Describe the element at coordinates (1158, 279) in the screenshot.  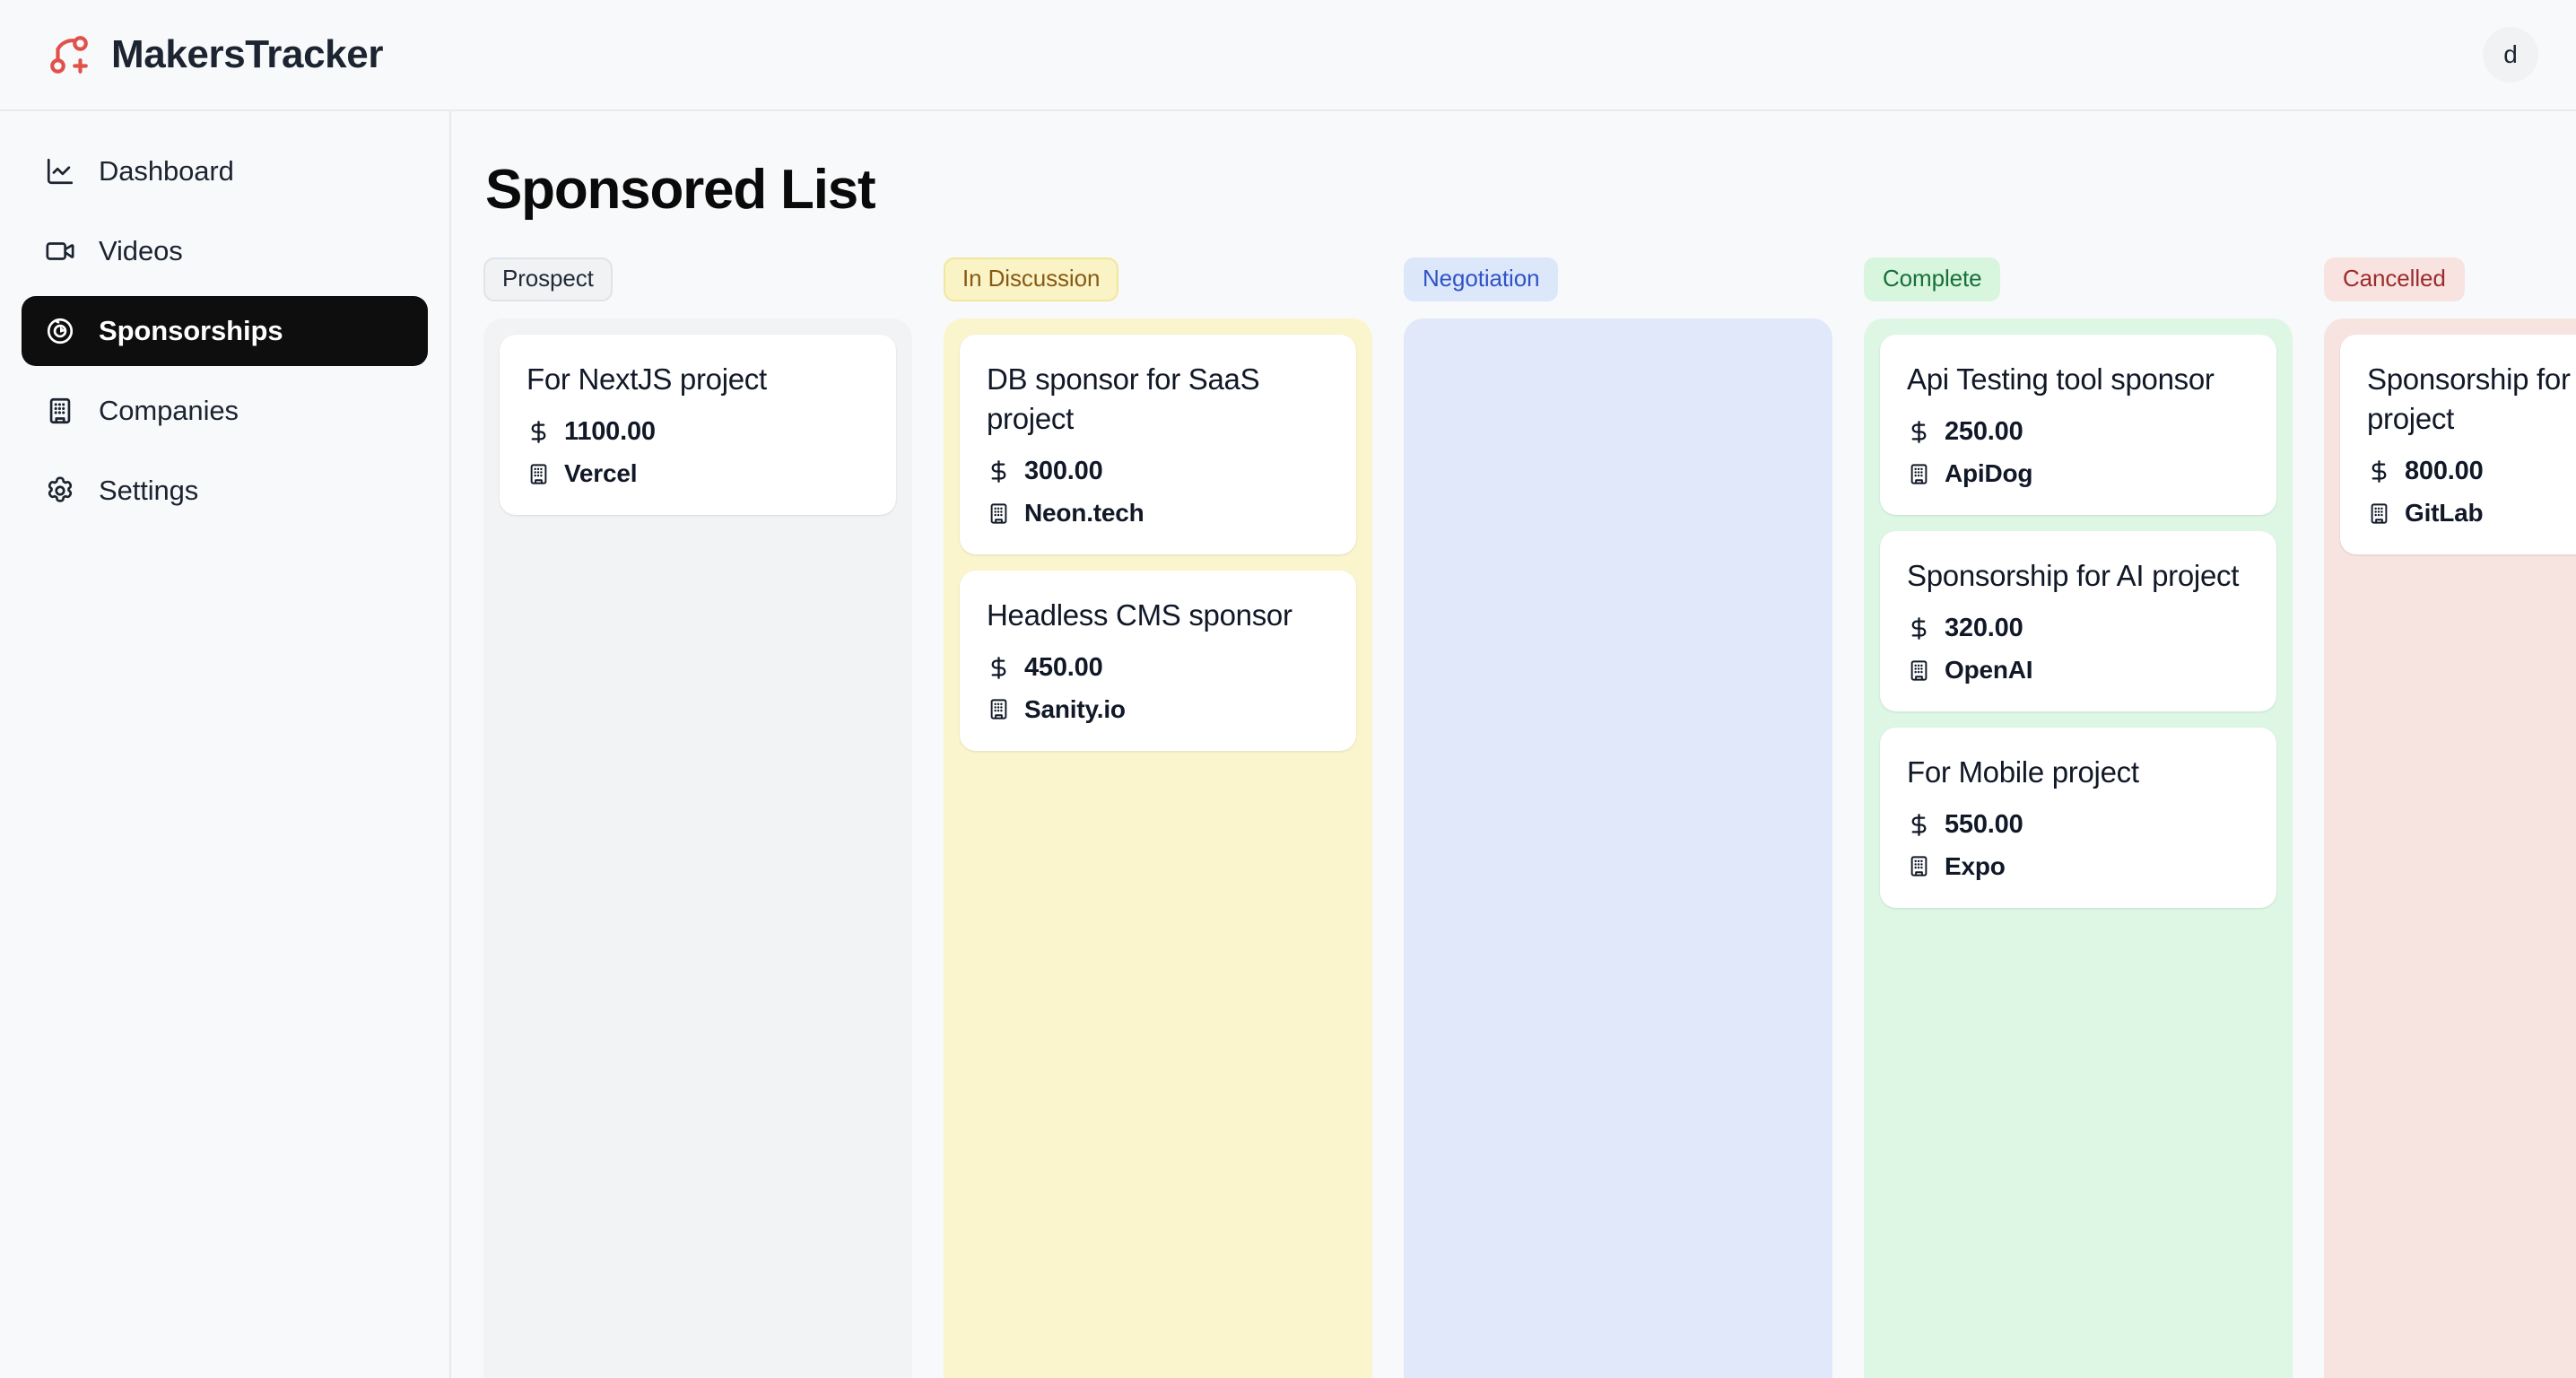
I see `column-header: In Discussion` at that location.